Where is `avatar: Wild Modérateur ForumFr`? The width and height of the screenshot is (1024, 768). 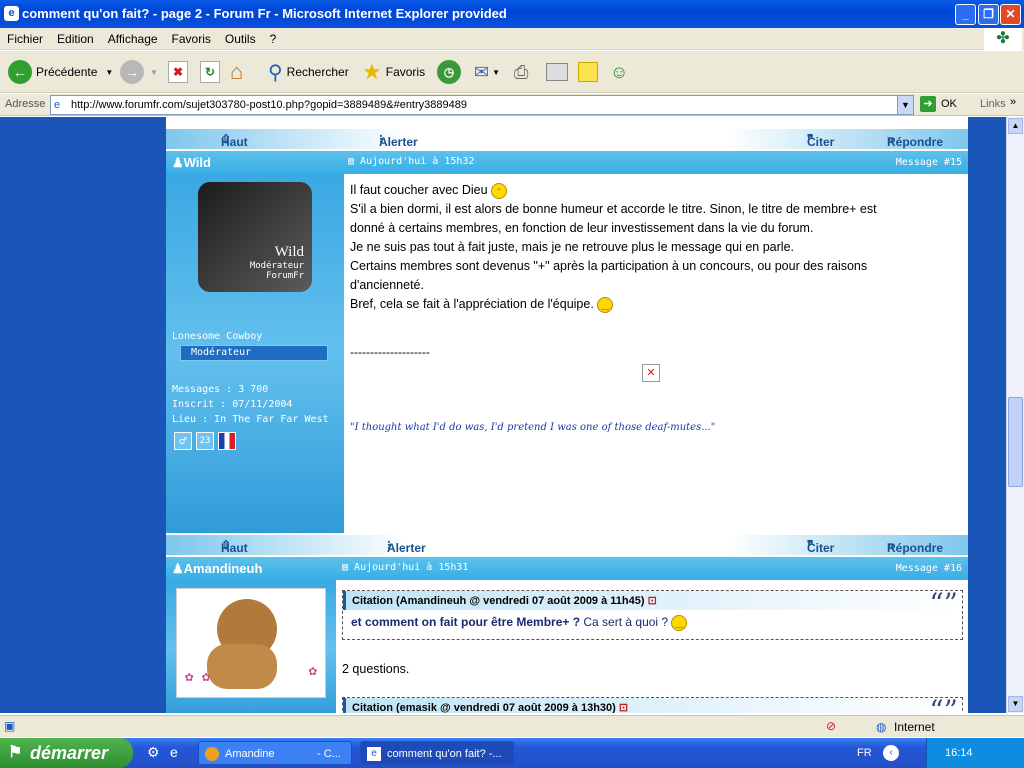
avatar: Wild Modérateur ForumFr is located at coordinates (255, 237).